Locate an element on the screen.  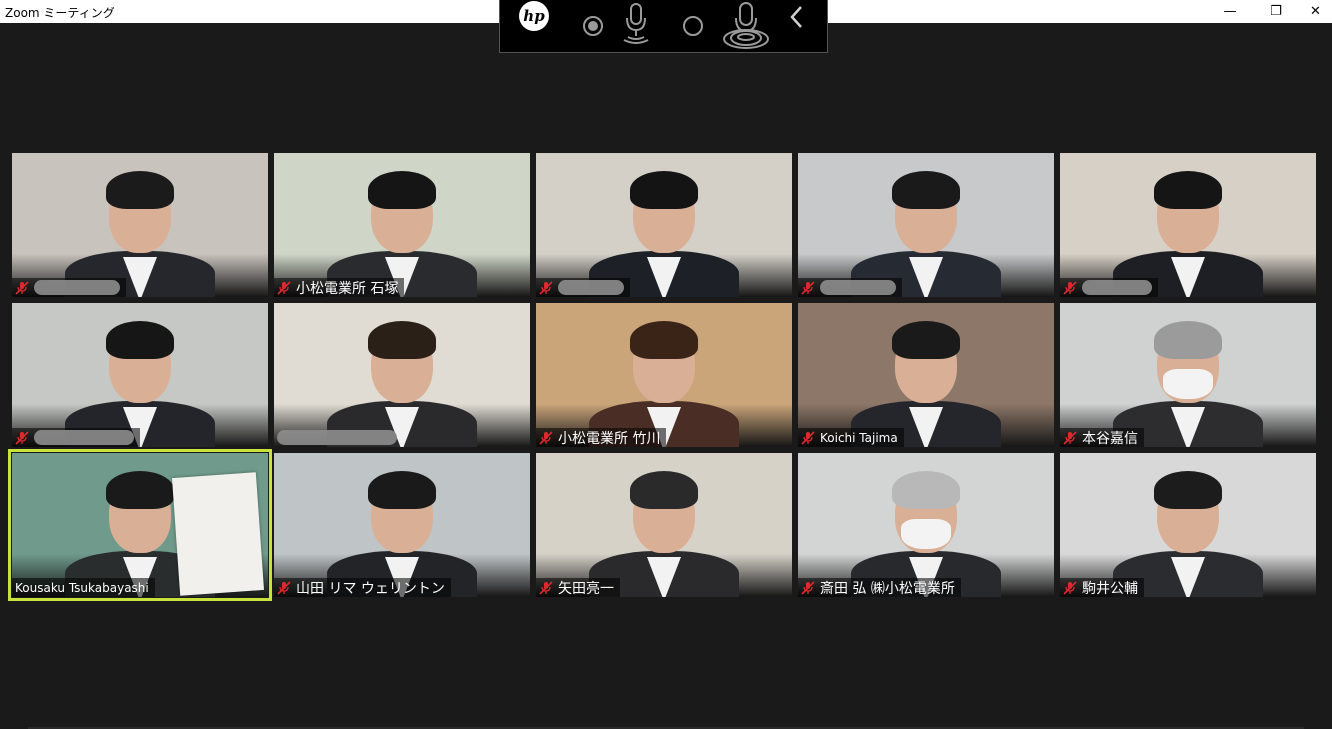
close-icon: ✕ is located at coordinates (1315, 11).